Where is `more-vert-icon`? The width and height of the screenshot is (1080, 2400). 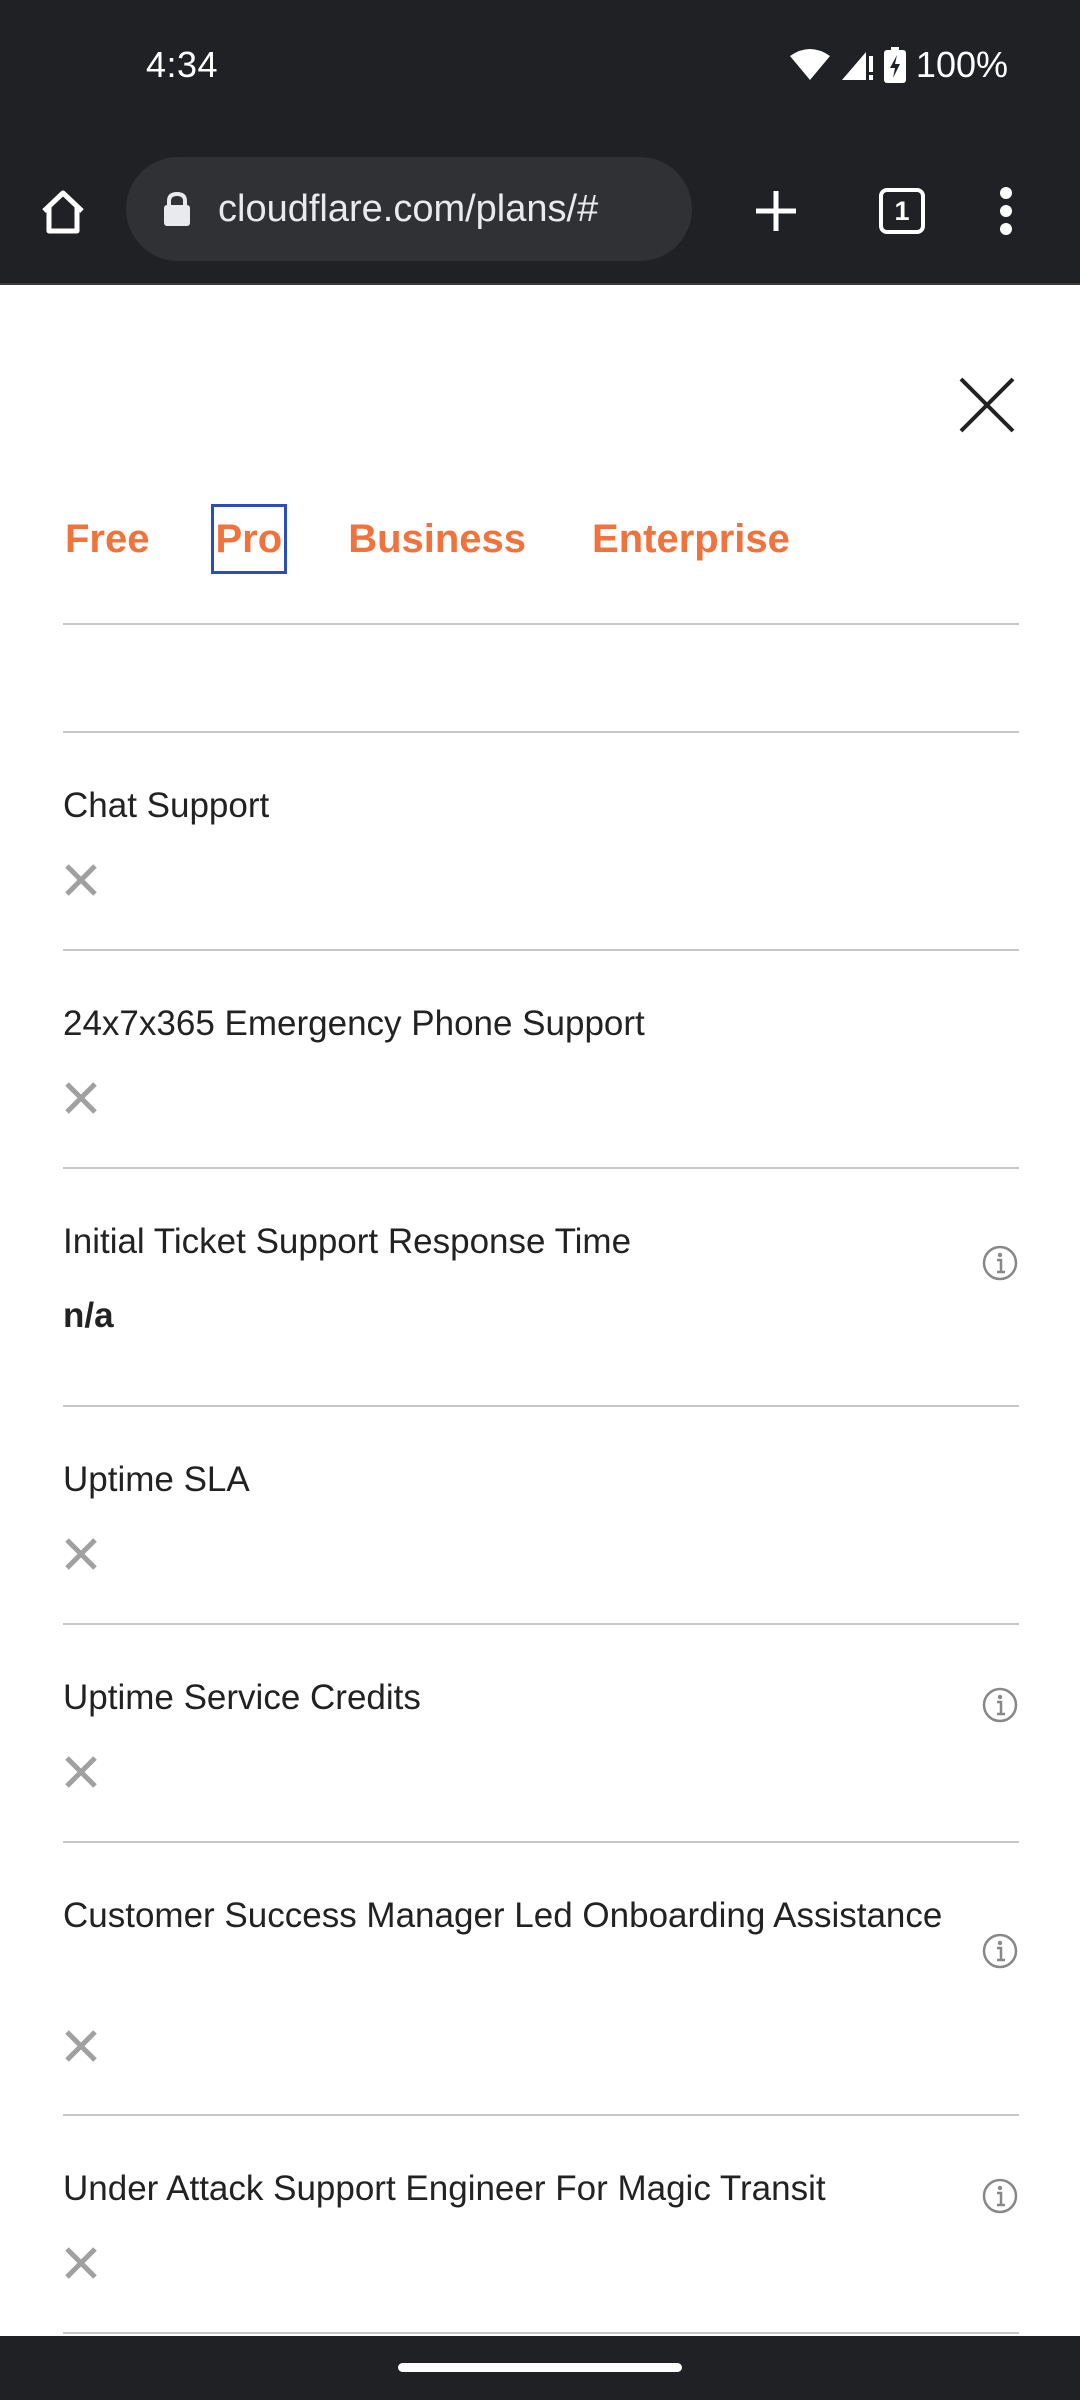 more-vert-icon is located at coordinates (1006, 211).